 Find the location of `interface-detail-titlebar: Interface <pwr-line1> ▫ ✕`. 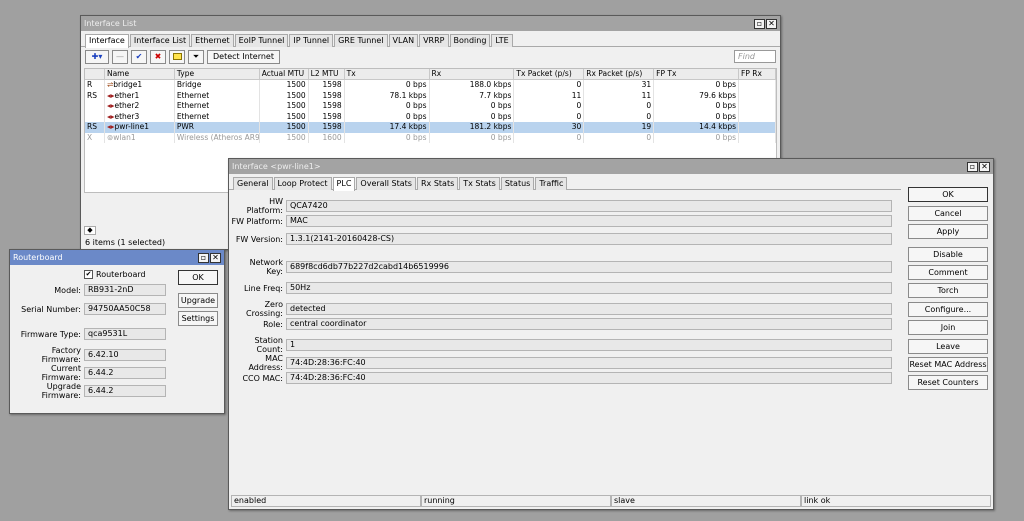

interface-detail-titlebar: Interface <pwr-line1> ▫ ✕ is located at coordinates (611, 166).